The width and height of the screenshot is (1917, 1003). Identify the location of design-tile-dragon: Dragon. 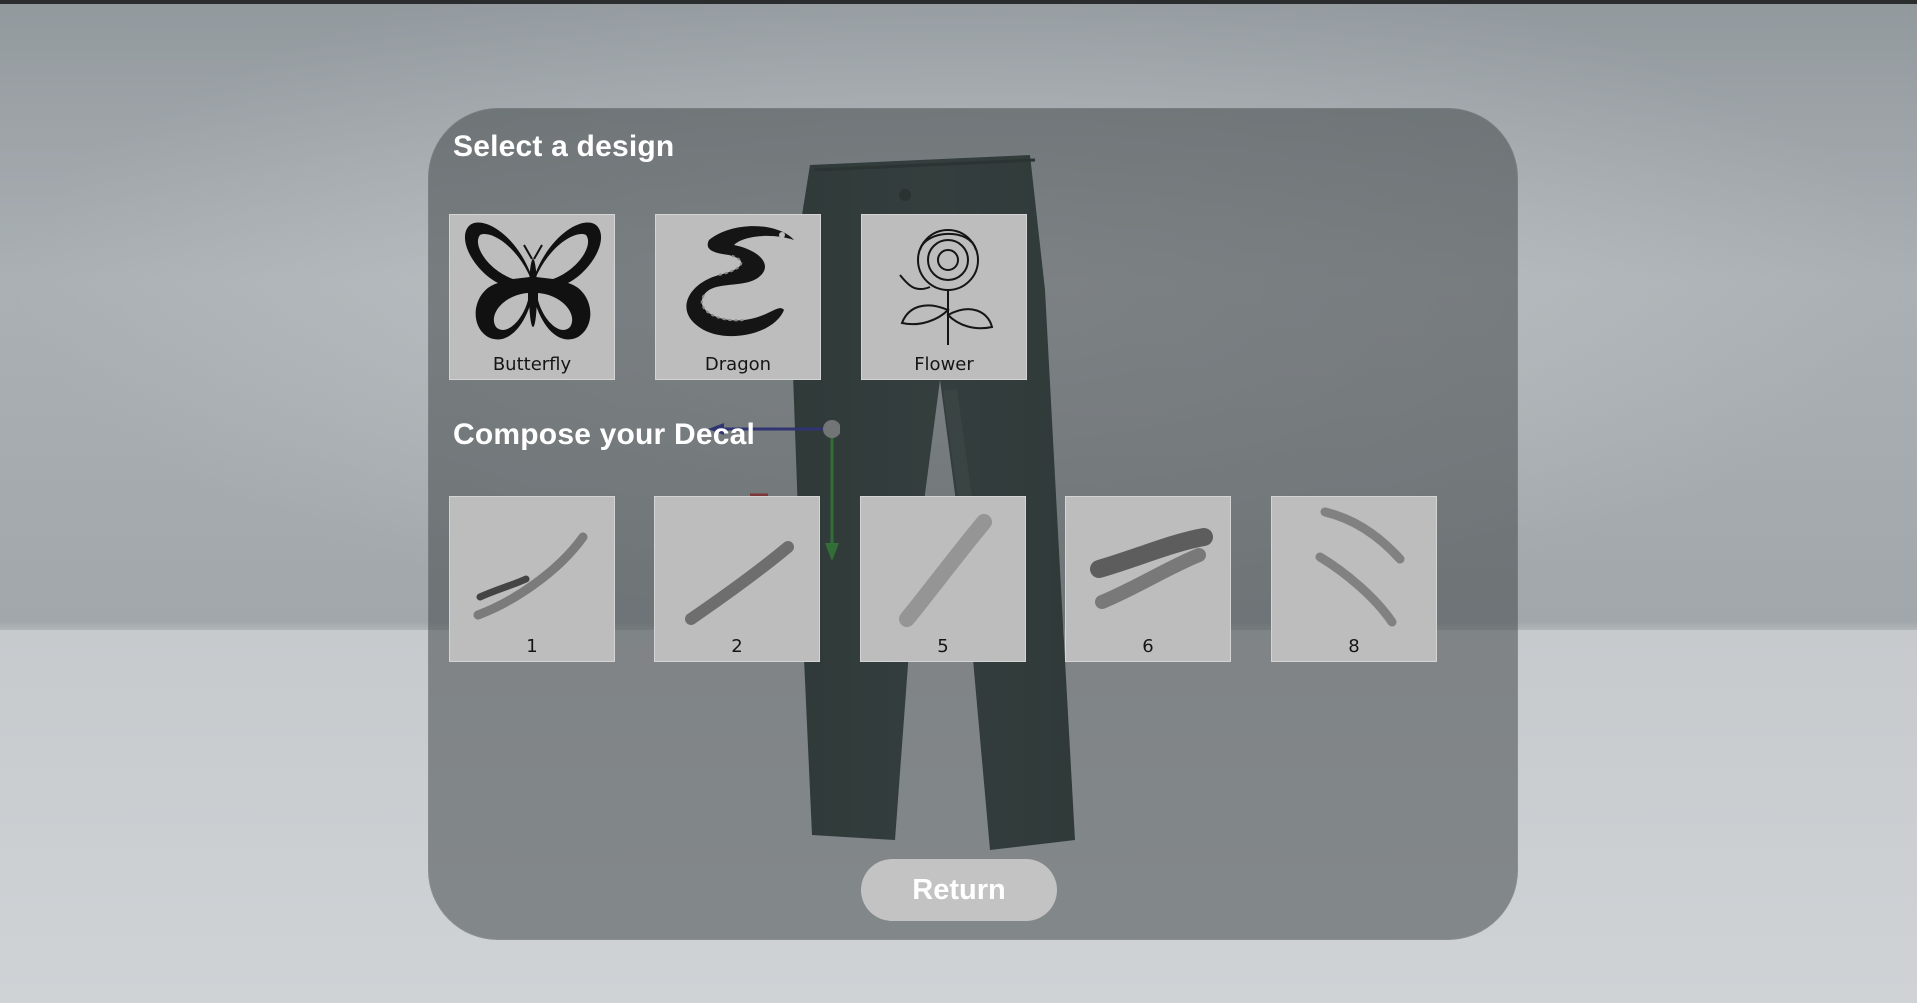
(738, 297).